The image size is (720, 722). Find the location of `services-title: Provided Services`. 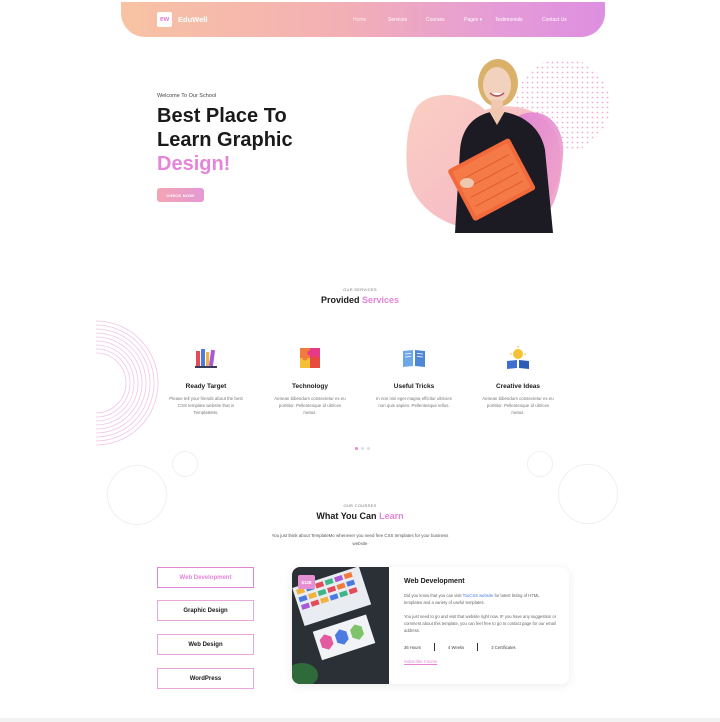

services-title: Provided Services is located at coordinates (360, 300).